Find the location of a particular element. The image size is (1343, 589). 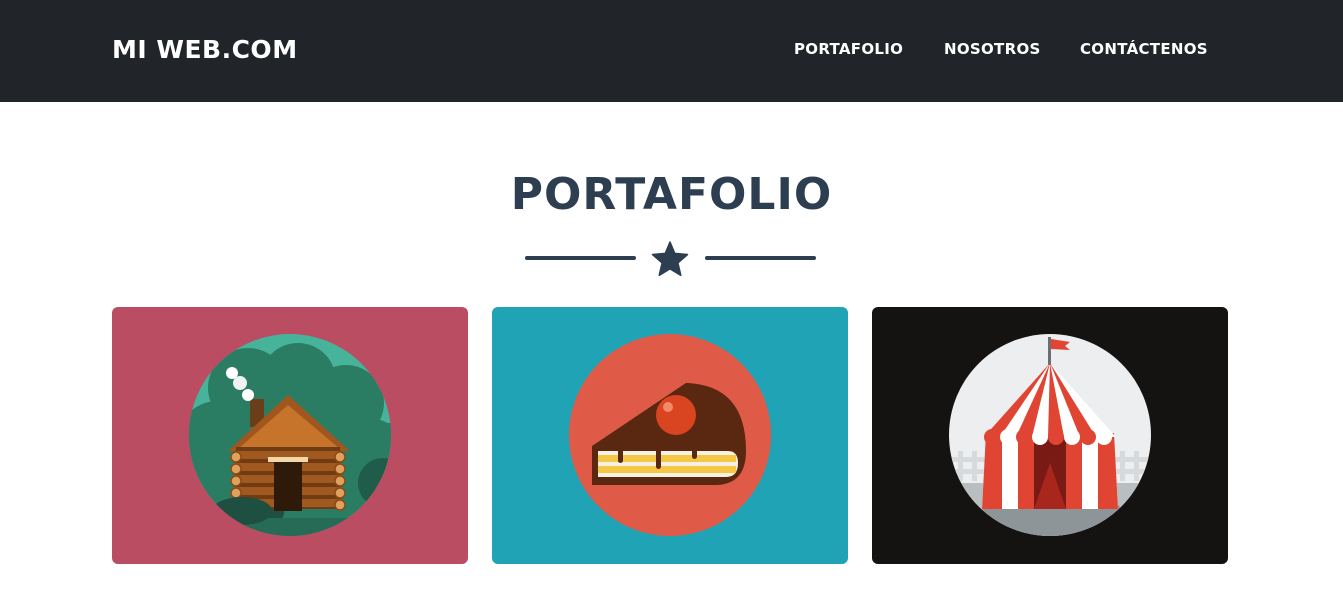

portfolio-item-cabin is located at coordinates (290, 435).